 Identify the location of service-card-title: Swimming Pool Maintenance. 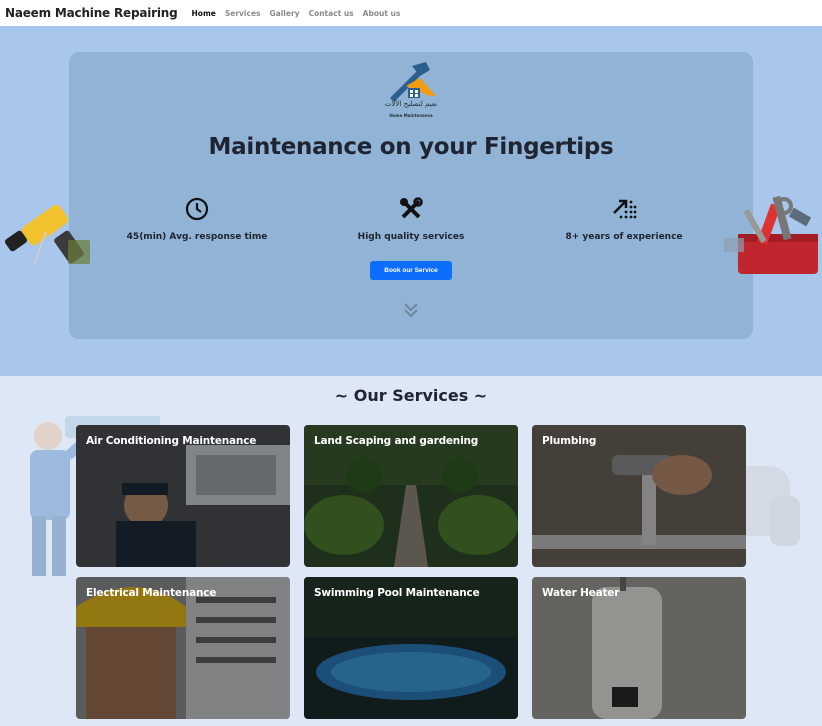
(397, 593).